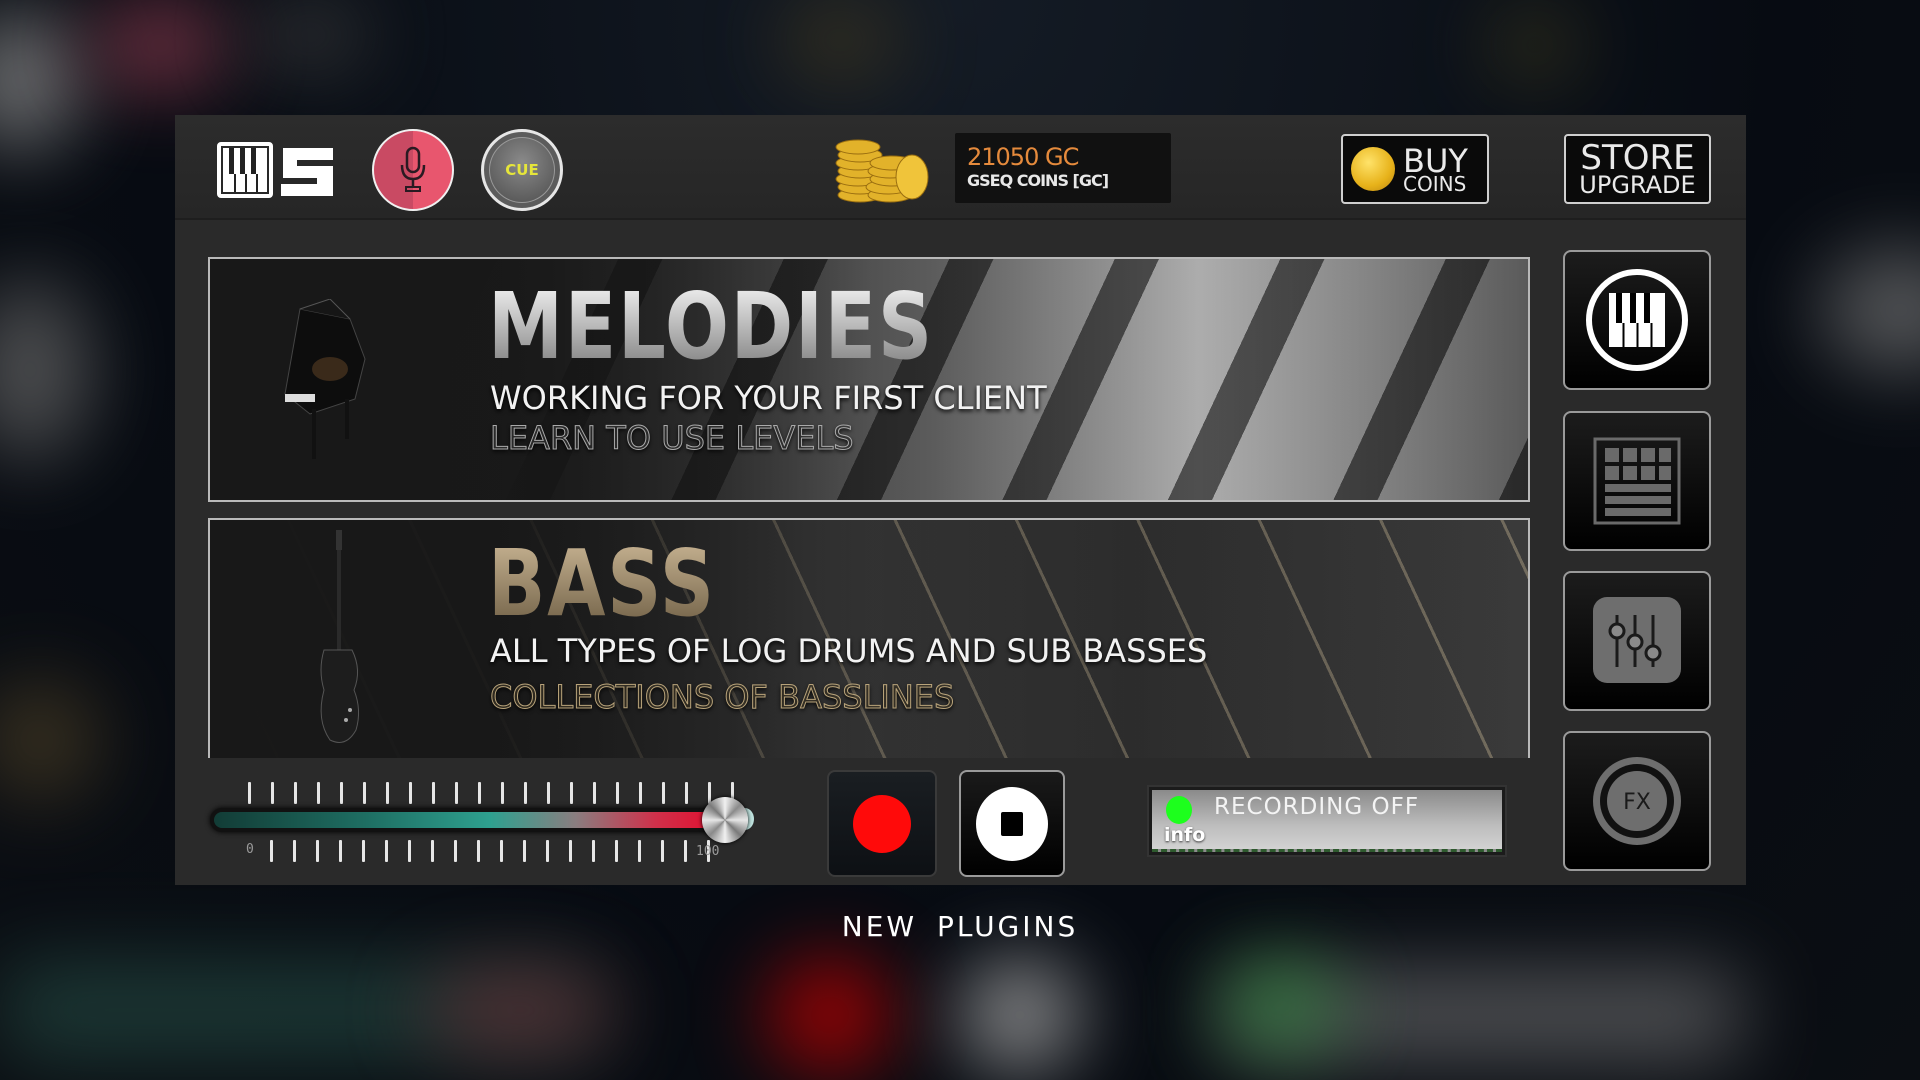 The width and height of the screenshot is (1920, 1080). I want to click on record-button, so click(882, 823).